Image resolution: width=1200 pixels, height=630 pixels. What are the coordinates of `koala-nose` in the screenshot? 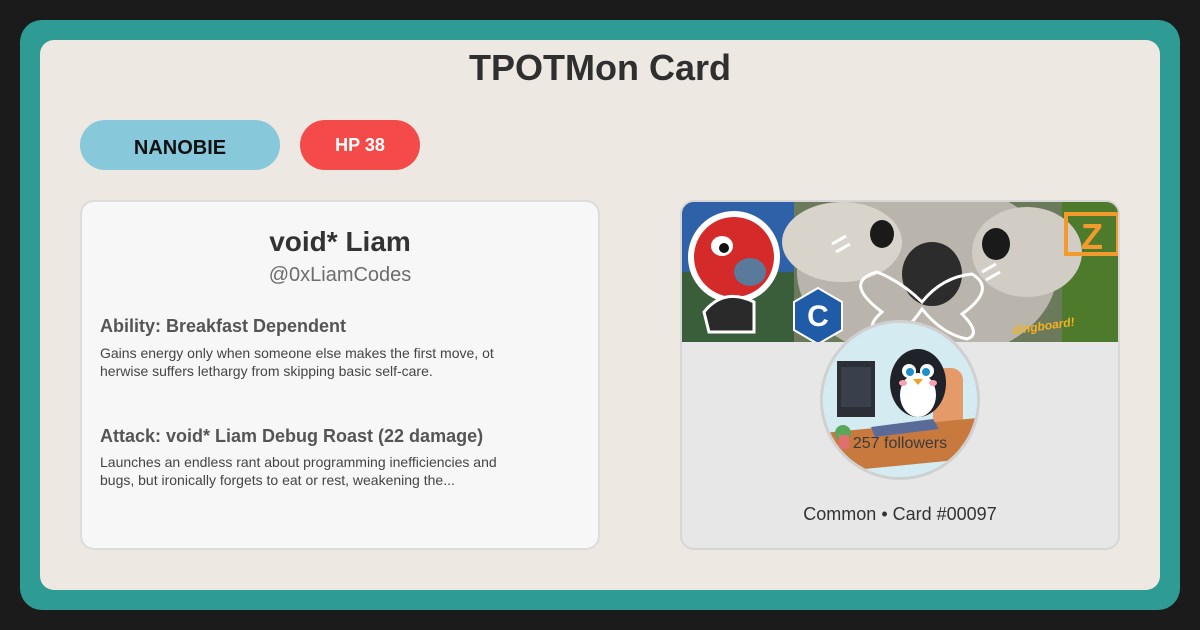 It's located at (932, 274).